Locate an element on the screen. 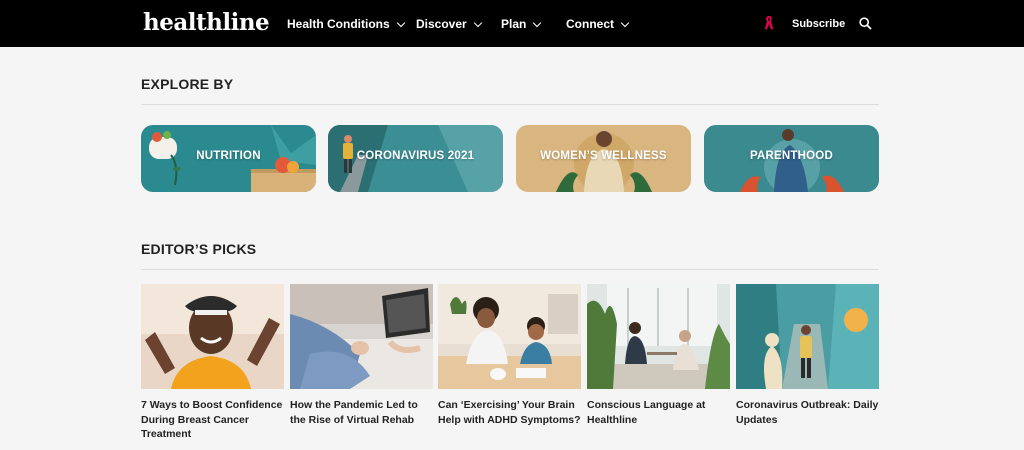 The height and width of the screenshot is (450, 1024). pick-caption: Coronavirus Outbreak: Daily Updates is located at coordinates (807, 412).